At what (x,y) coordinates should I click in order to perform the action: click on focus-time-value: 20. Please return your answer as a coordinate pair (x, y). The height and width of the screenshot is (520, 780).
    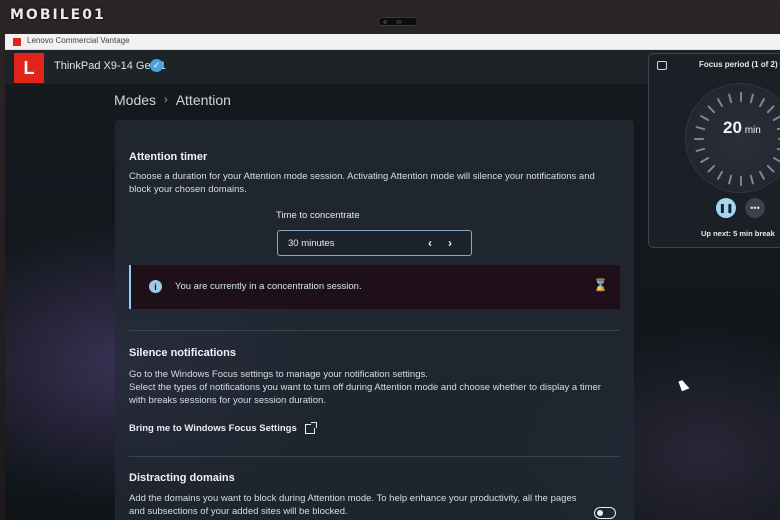
    Looking at the image, I should click on (732, 127).